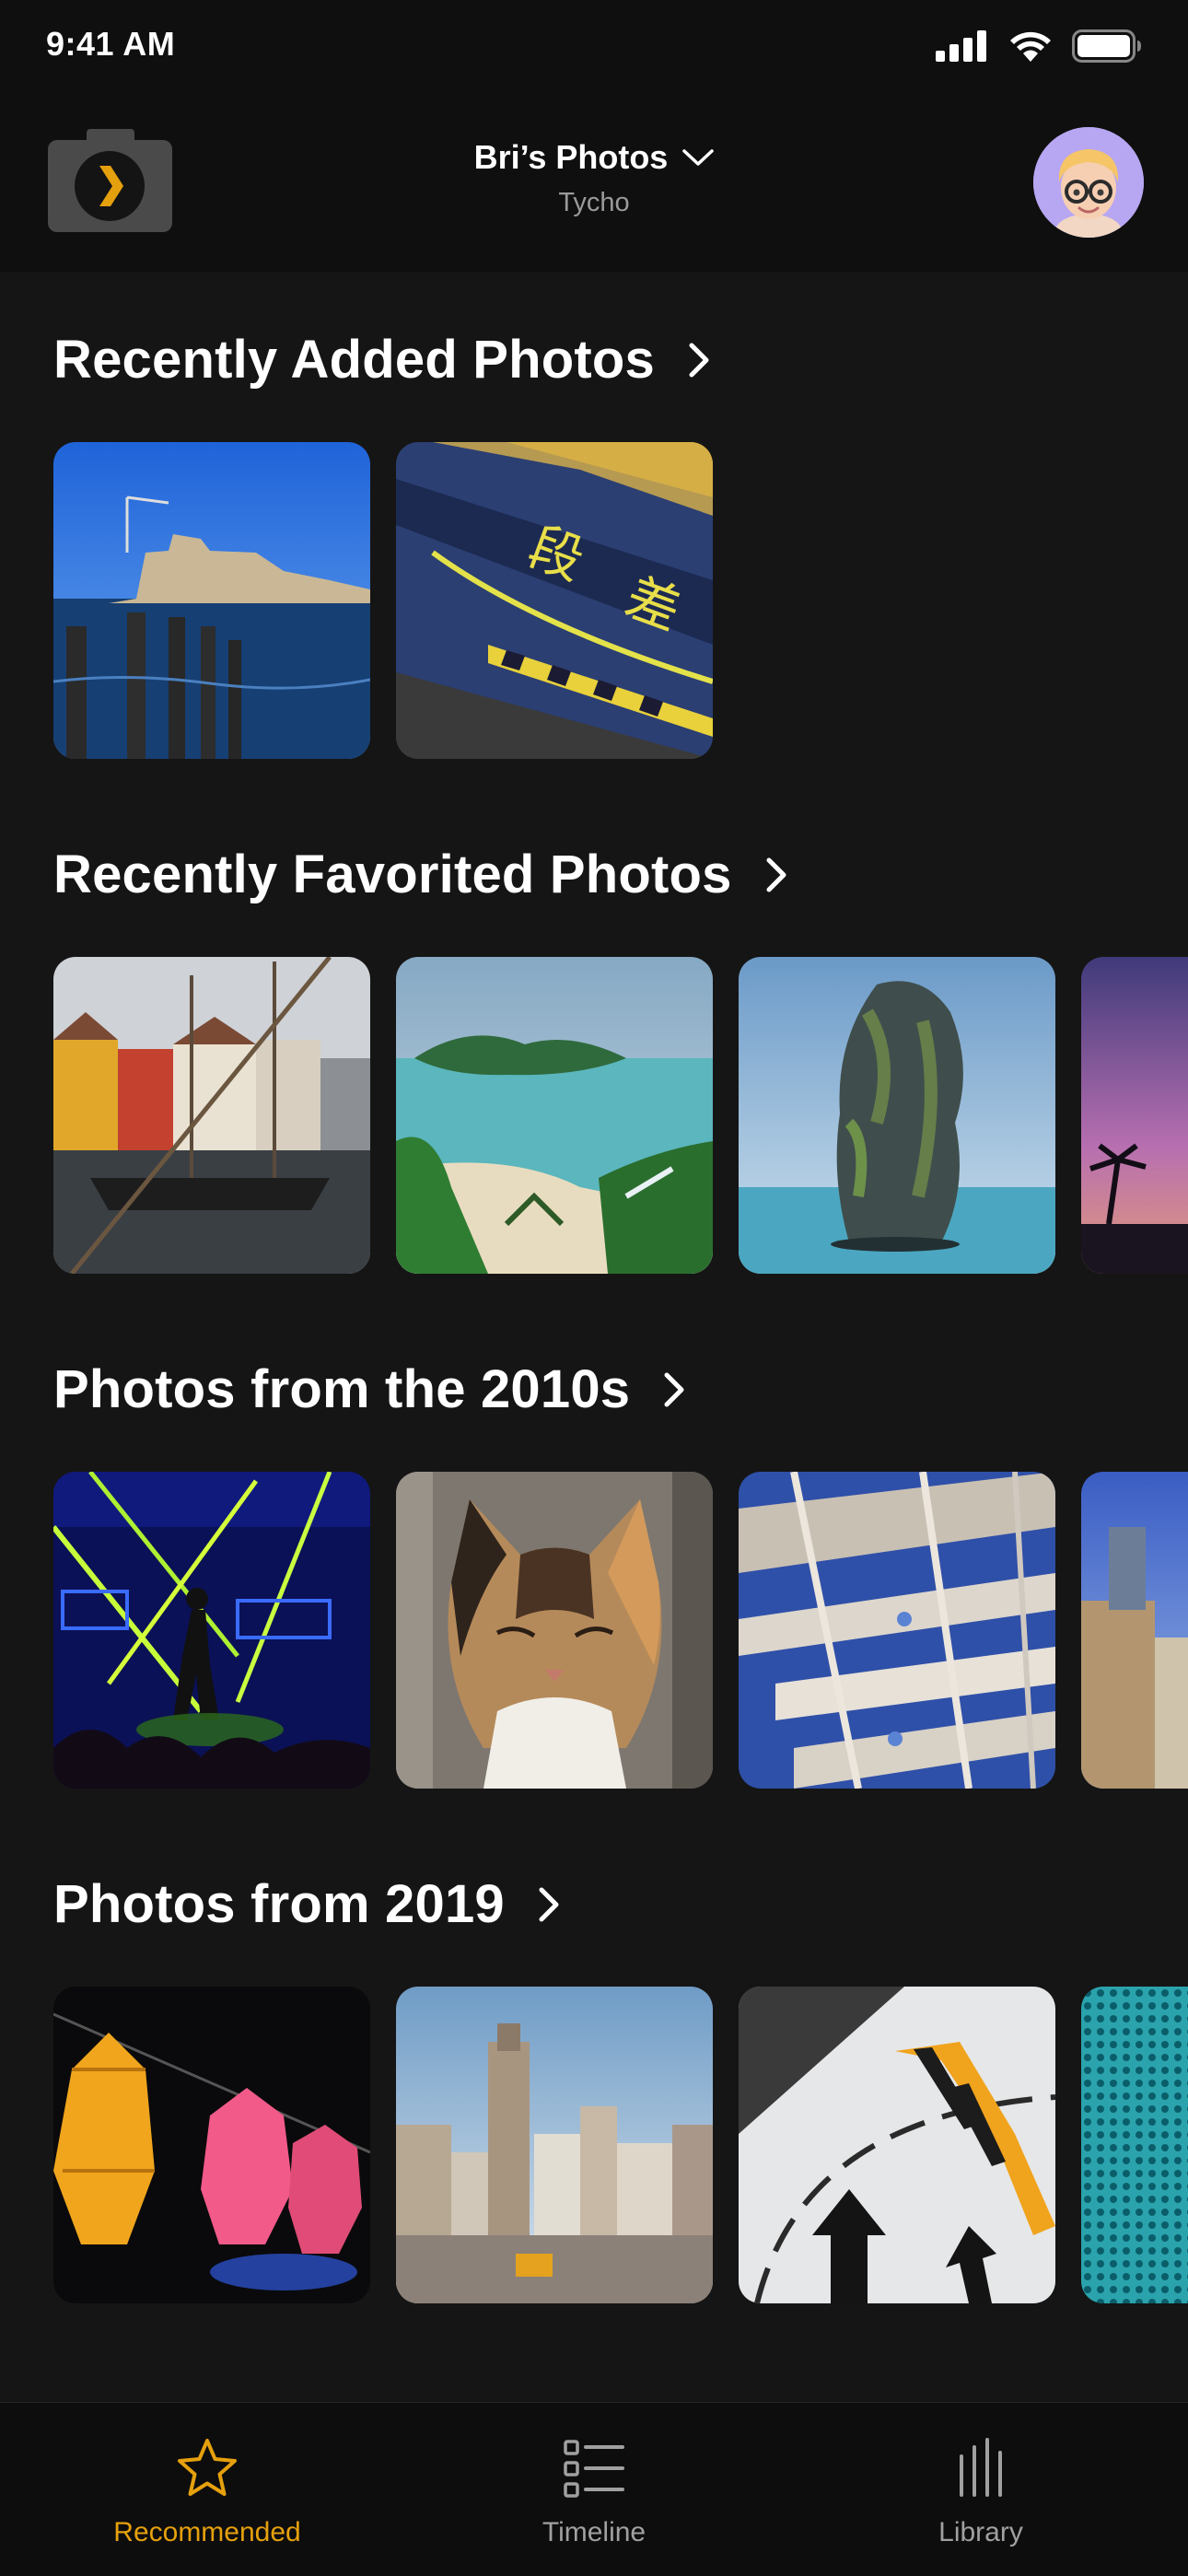  Describe the element at coordinates (279, 1904) in the screenshot. I see `section-title: Photos from 2019` at that location.